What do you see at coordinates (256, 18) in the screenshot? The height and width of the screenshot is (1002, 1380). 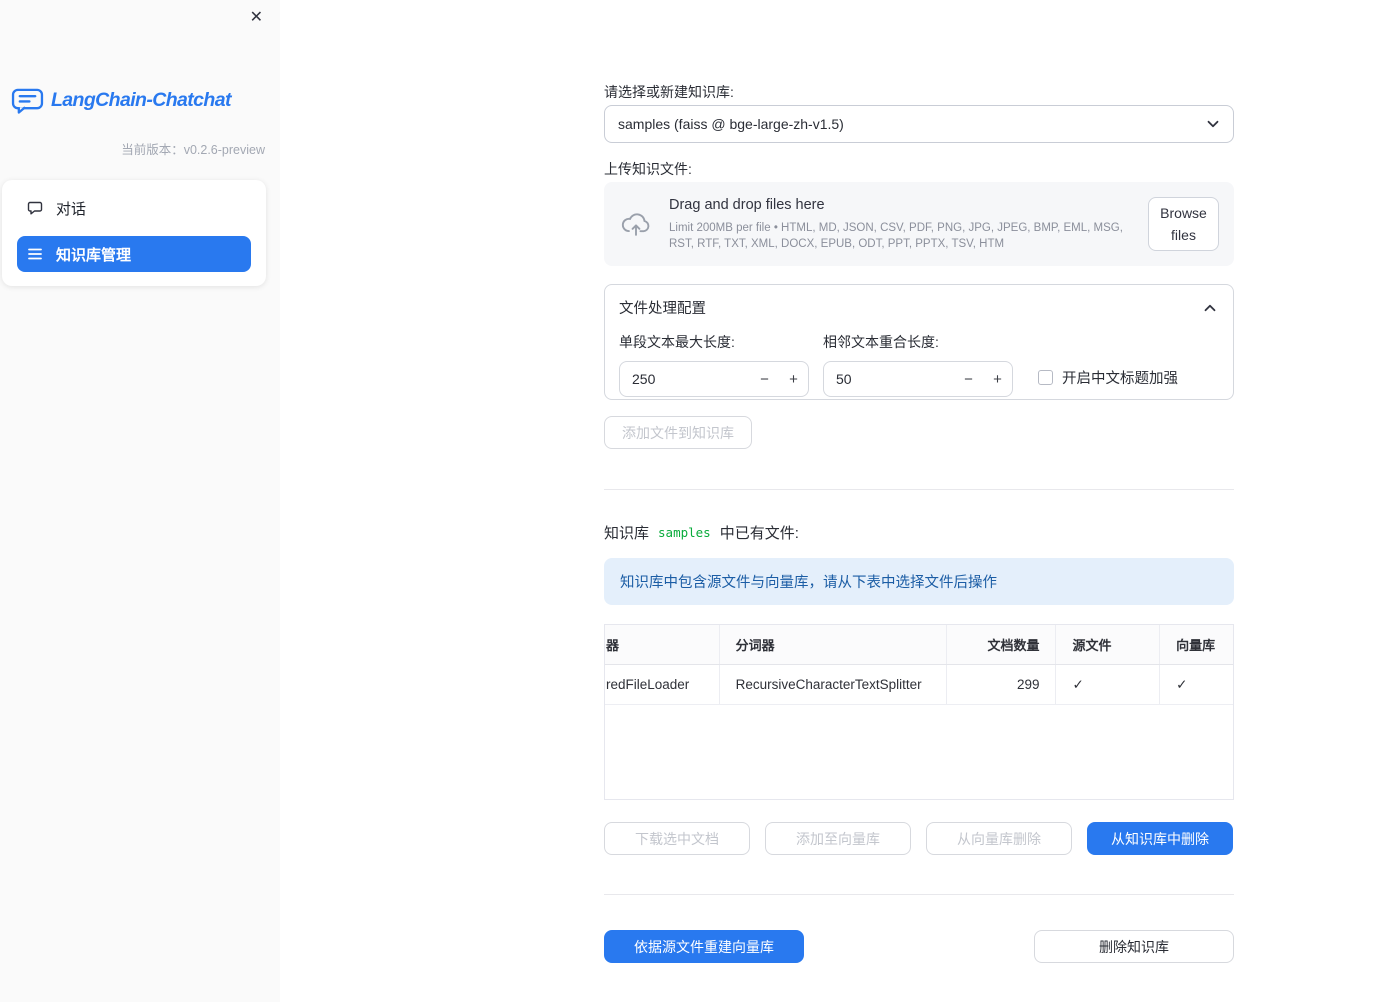 I see `sidebar-close-button: ✕` at bounding box center [256, 18].